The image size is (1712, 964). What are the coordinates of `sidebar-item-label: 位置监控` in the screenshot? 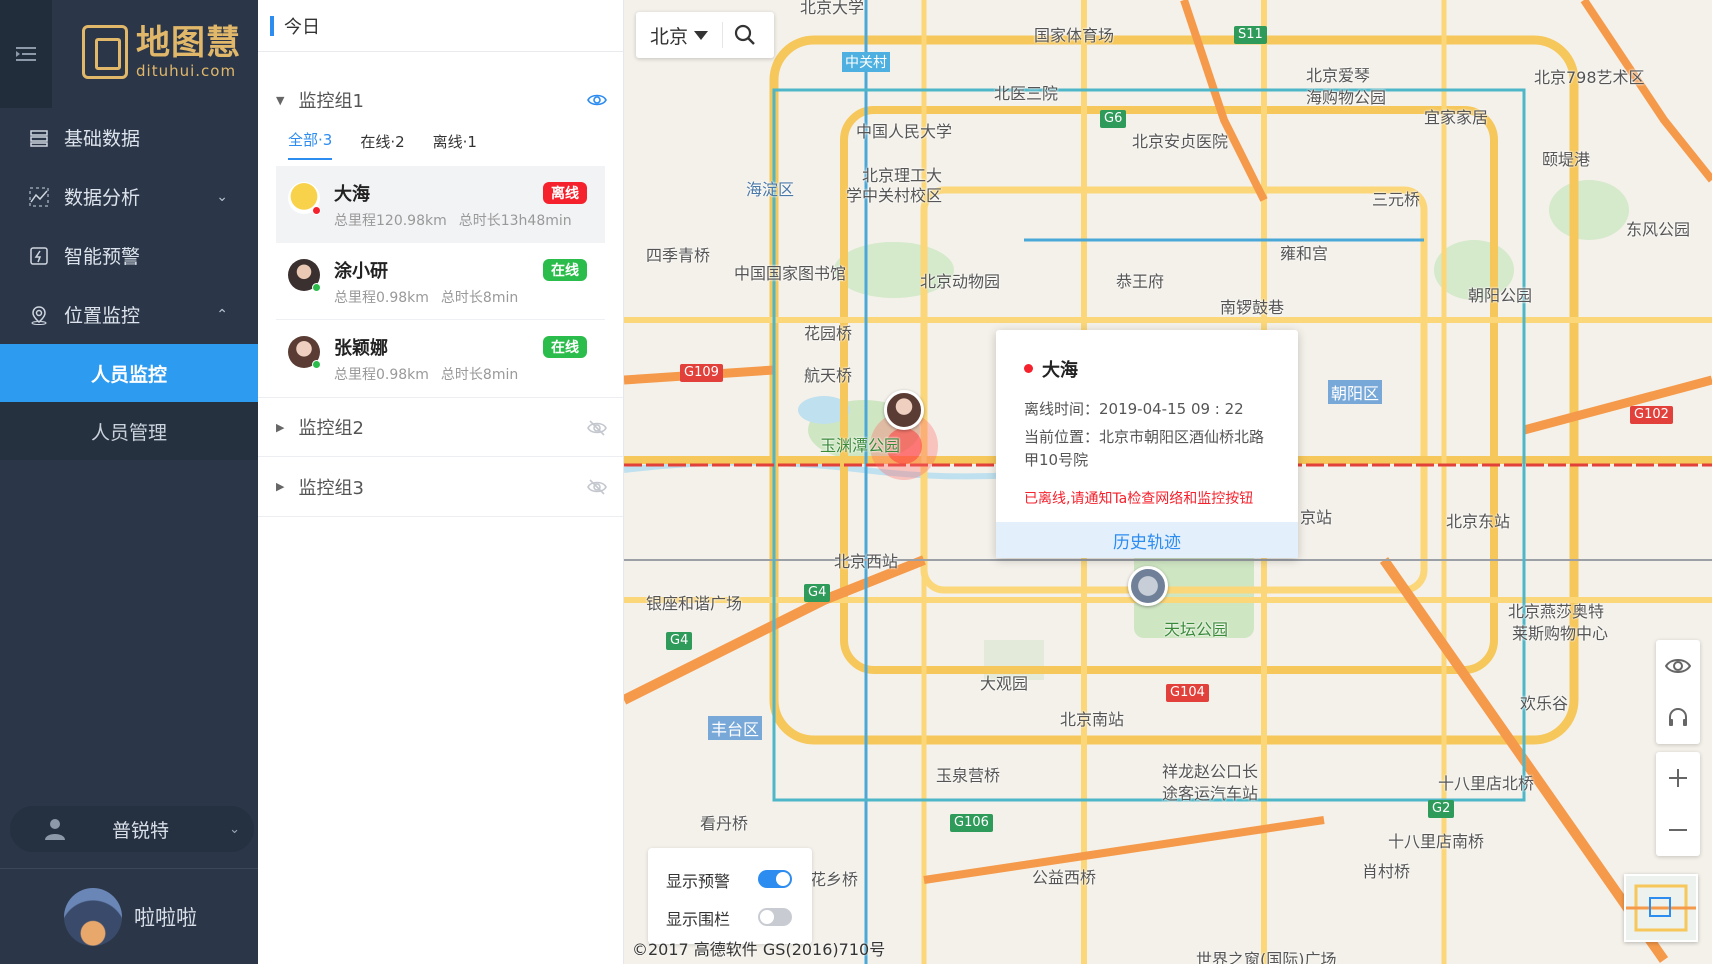 It's located at (102, 316).